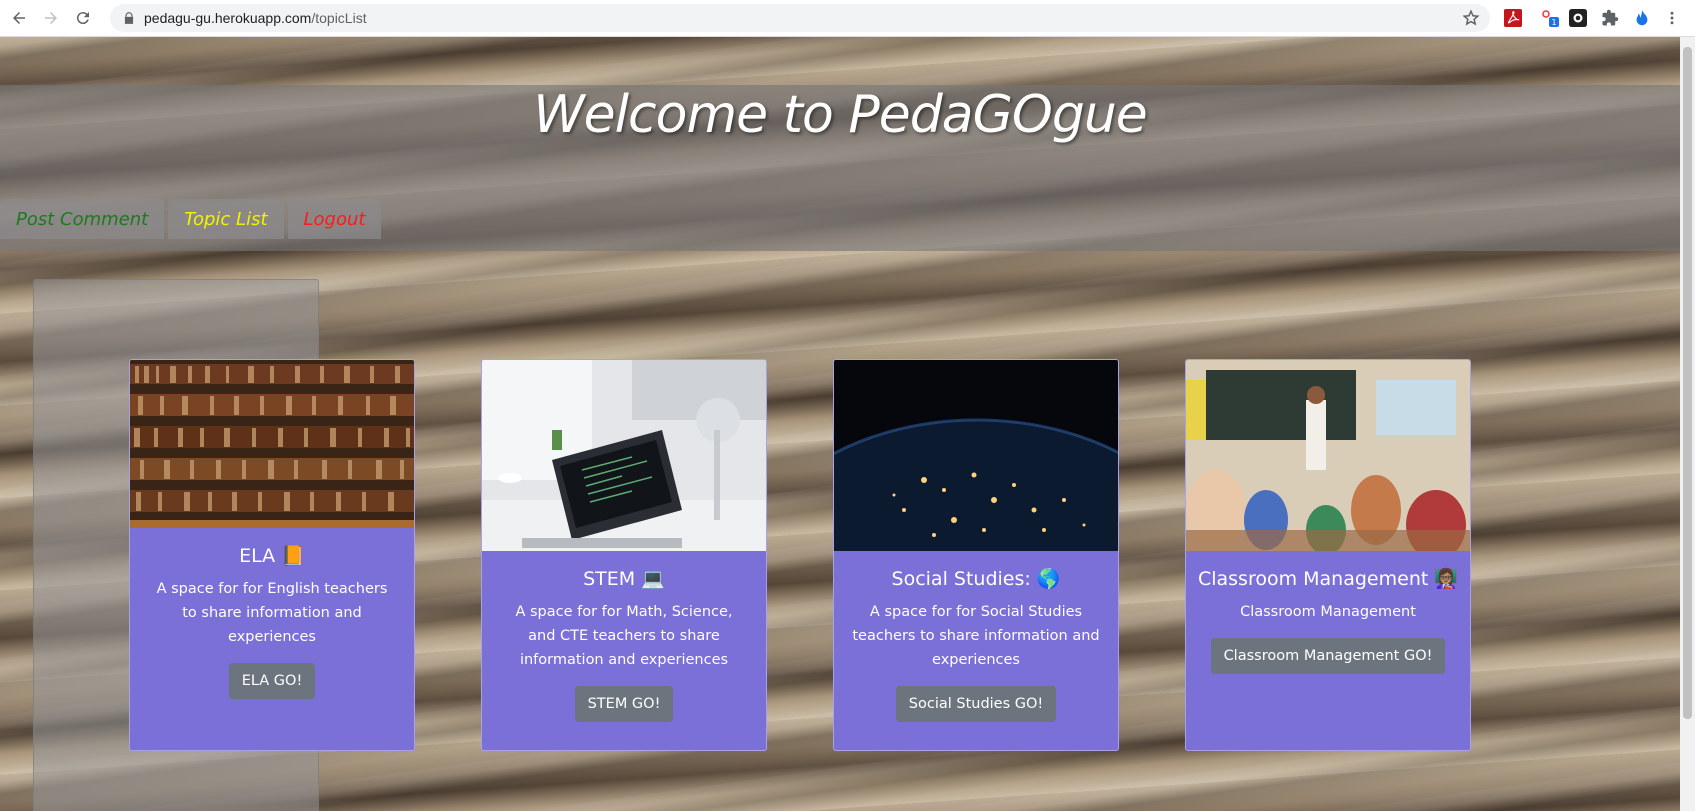 Image resolution: width=1695 pixels, height=811 pixels. Describe the element at coordinates (1642, 18) in the screenshot. I see `flame-extension-icon` at that location.